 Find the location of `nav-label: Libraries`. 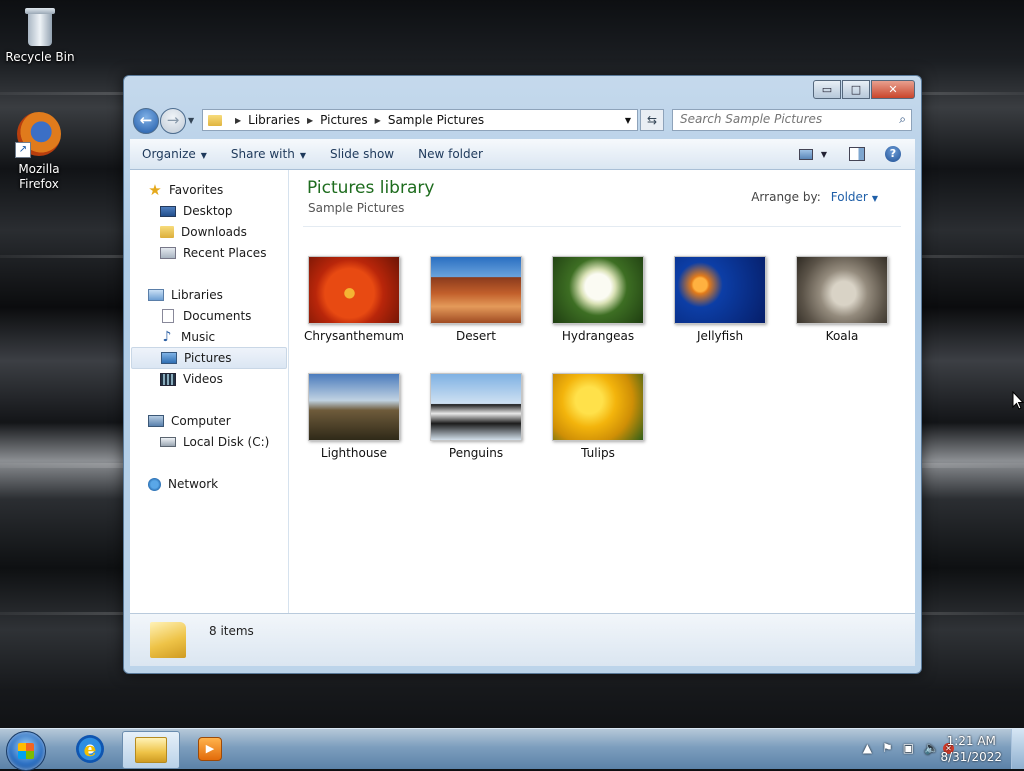

nav-label: Libraries is located at coordinates (197, 295).